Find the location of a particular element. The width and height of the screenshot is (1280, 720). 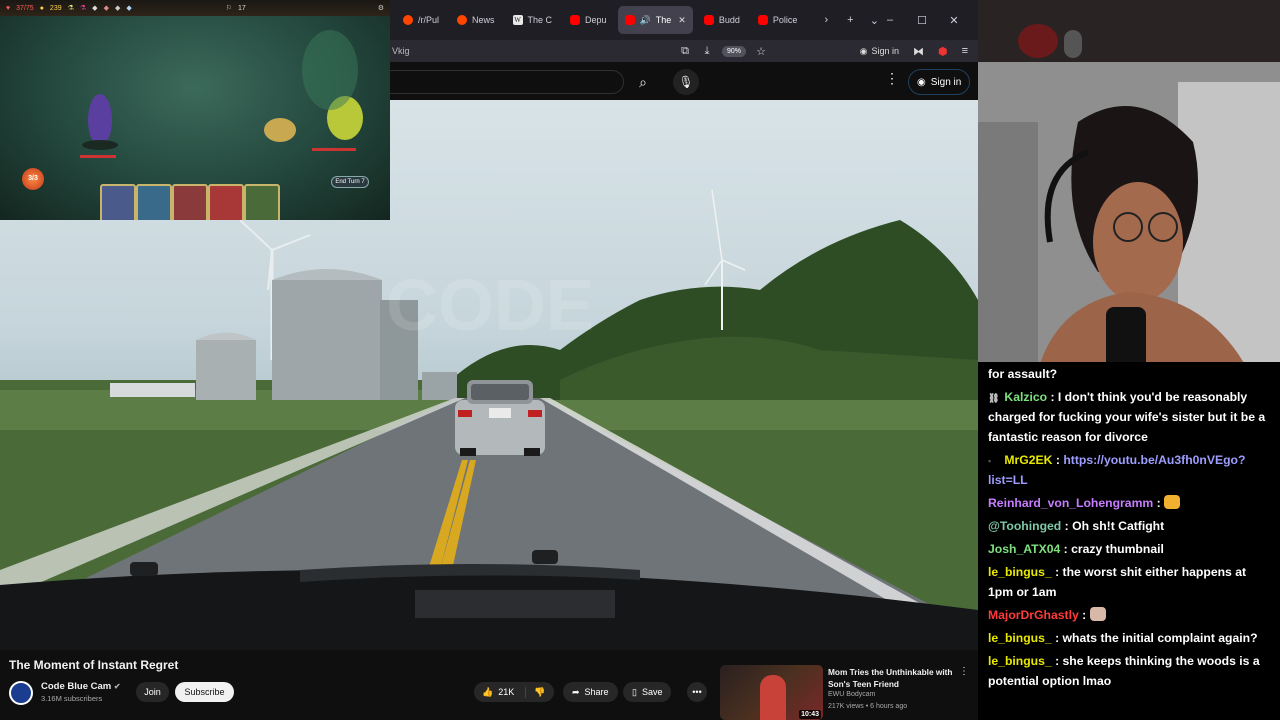

chat-username: MrG2EK is located at coordinates (1028, 460).